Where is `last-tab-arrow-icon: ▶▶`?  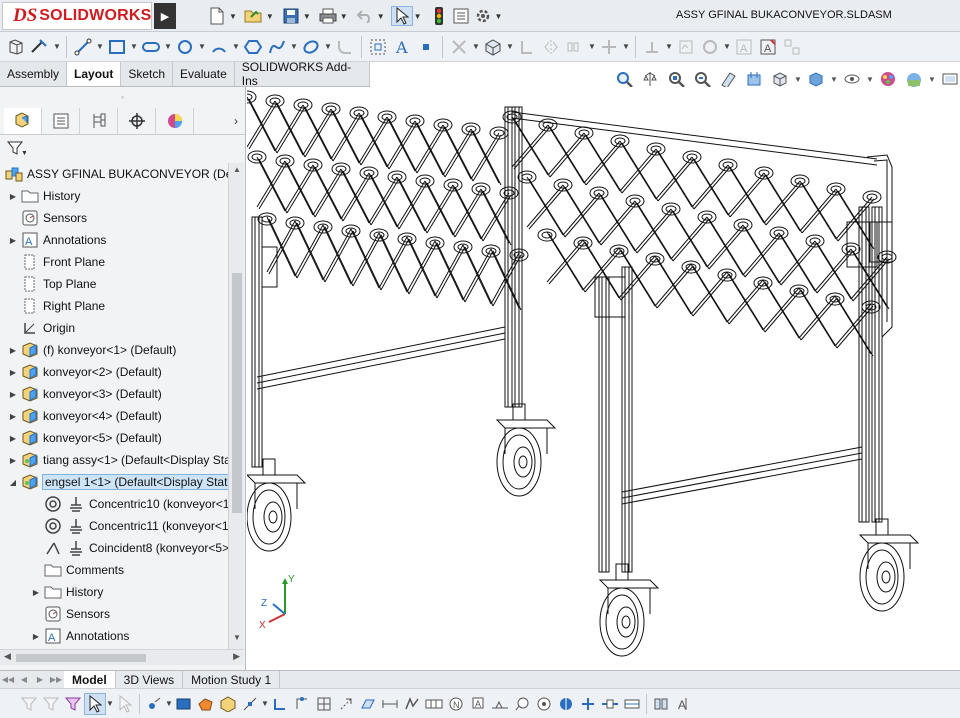 last-tab-arrow-icon: ▶▶ is located at coordinates (56, 679).